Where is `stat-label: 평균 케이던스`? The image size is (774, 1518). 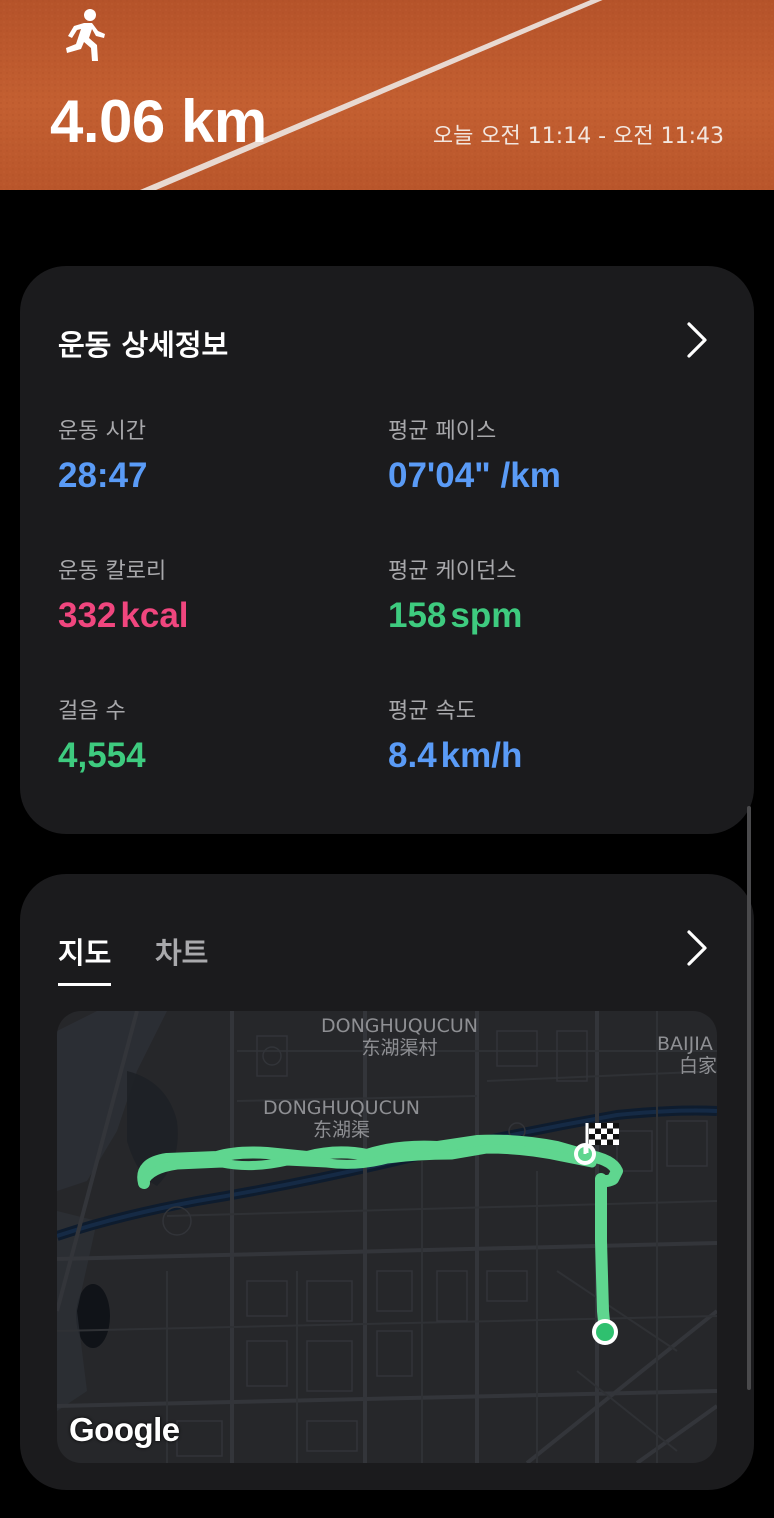
stat-label: 평균 케이던스 is located at coordinates (452, 571).